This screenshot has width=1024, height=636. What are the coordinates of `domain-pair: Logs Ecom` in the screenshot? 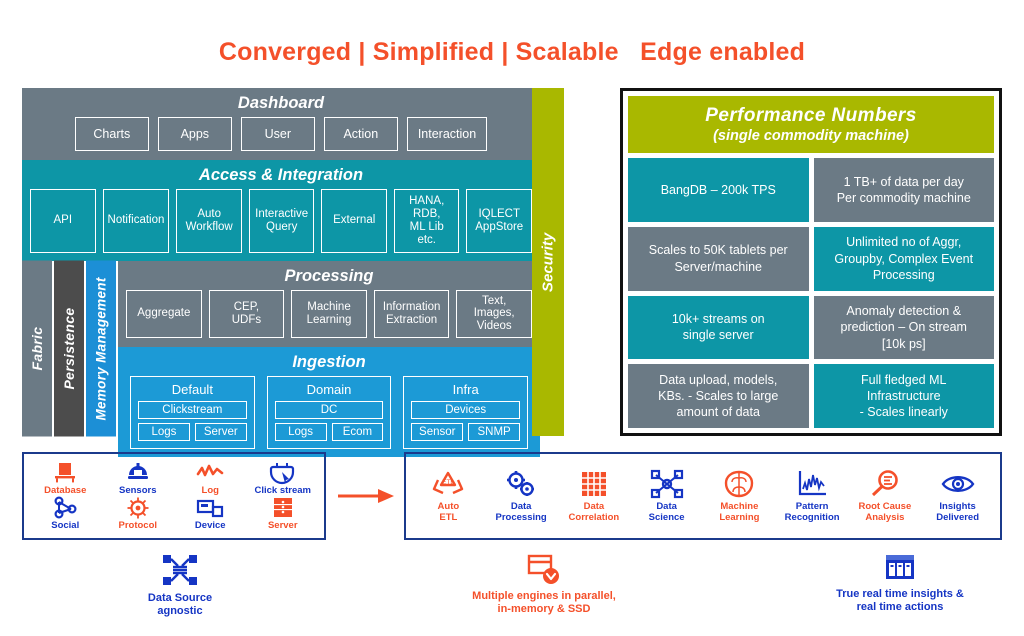 It's located at (329, 431).